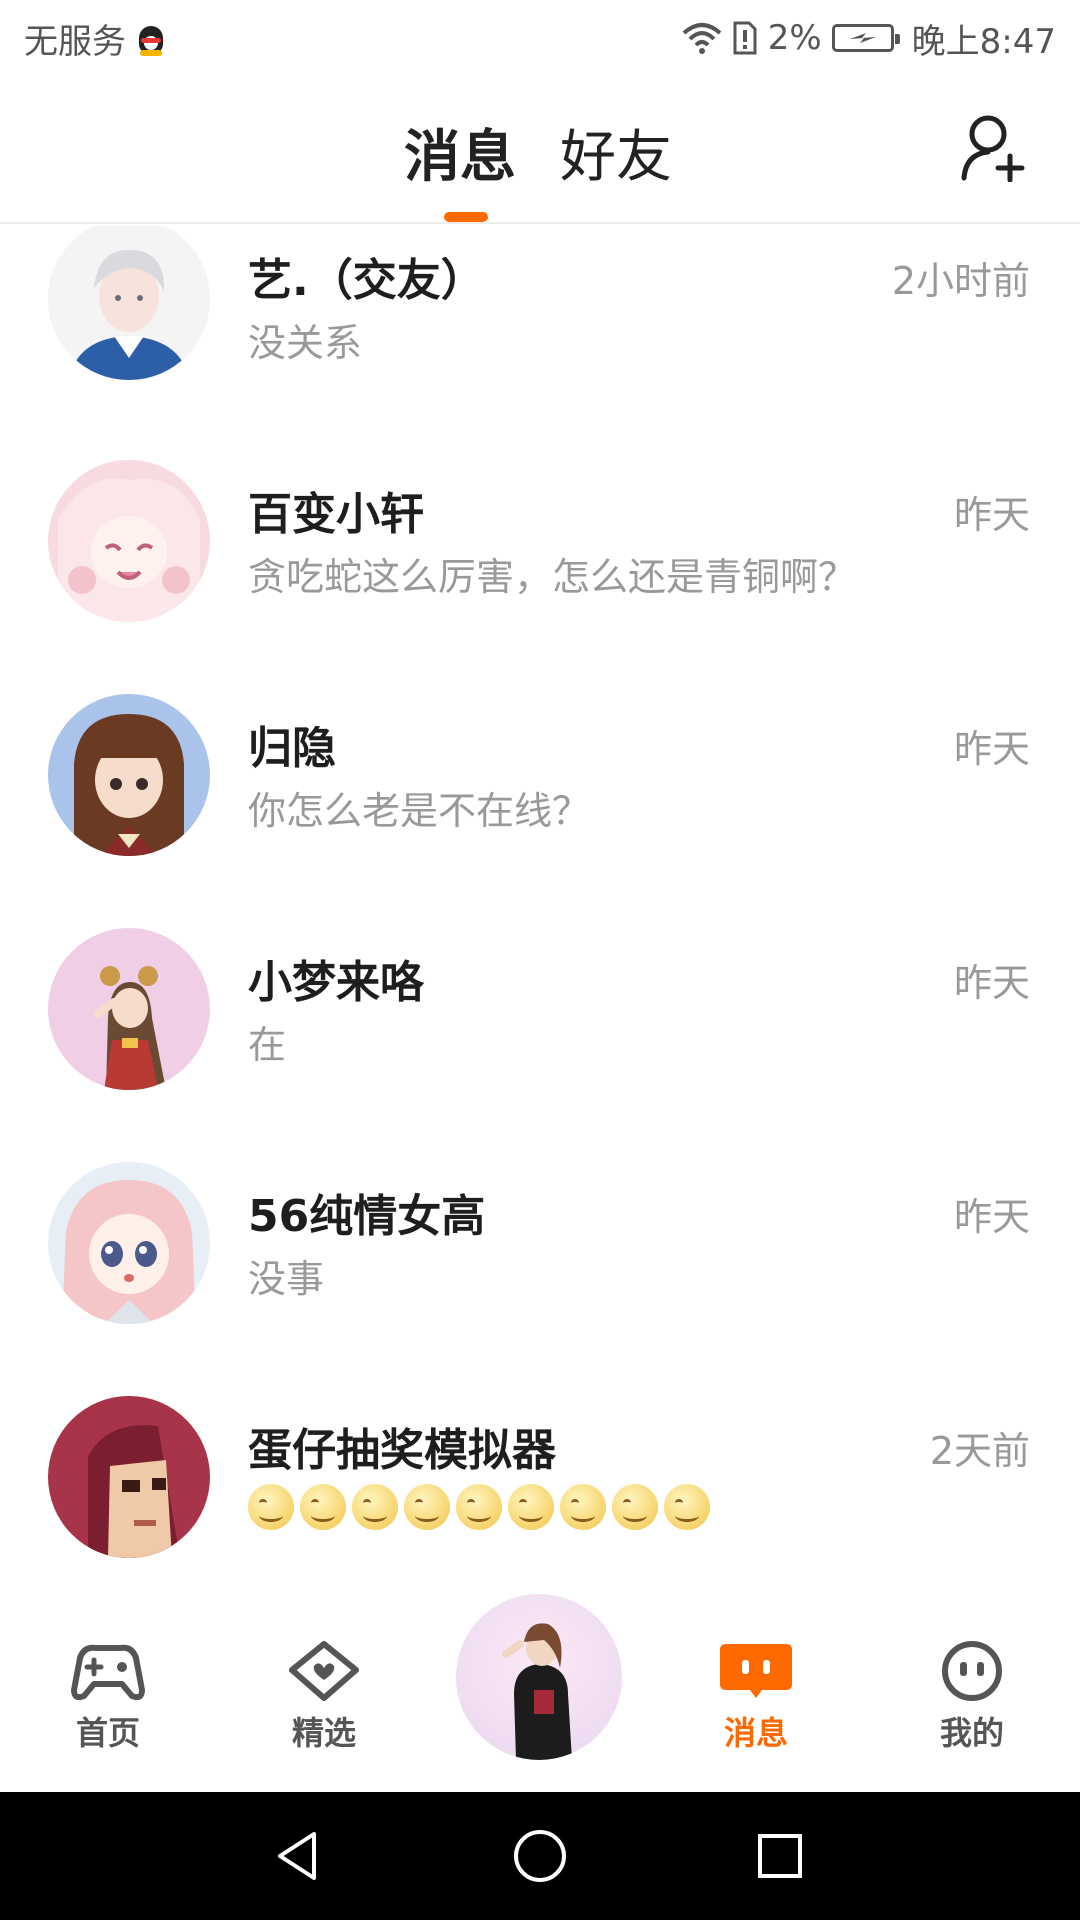 This screenshot has width=1080, height=1920. Describe the element at coordinates (75, 41) in the screenshot. I see `carrier-text: 无服务` at that location.